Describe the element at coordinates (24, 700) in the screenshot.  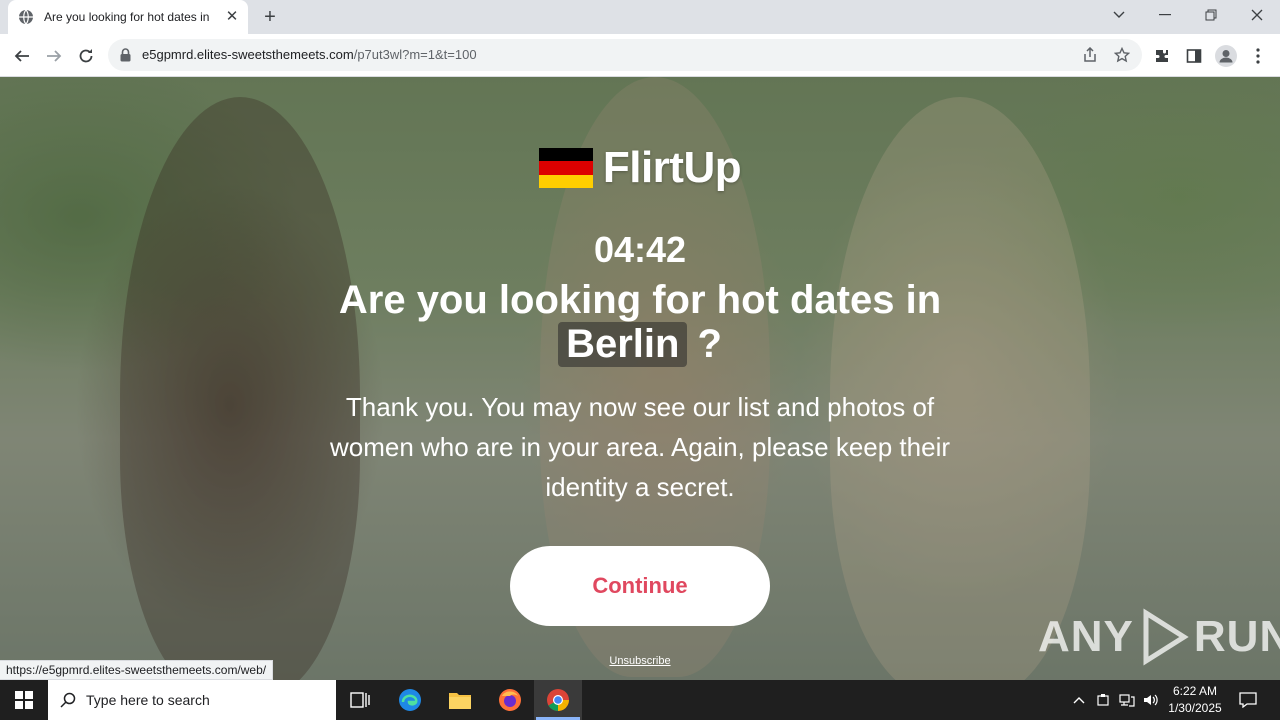
I see `windows-start-icon` at that location.